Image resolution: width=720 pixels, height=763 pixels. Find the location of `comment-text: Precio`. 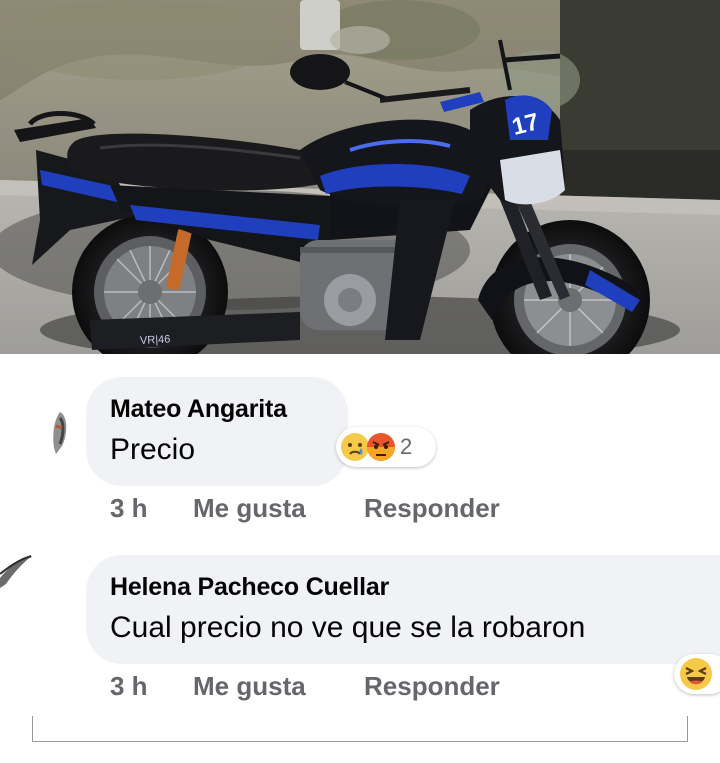

comment-text: Precio is located at coordinates (153, 449).